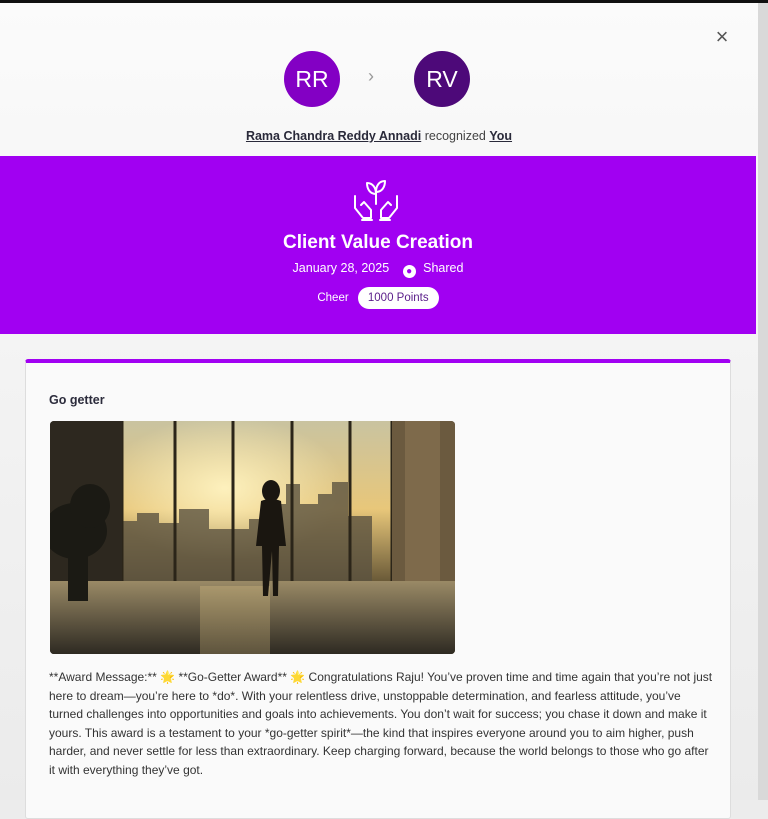 The height and width of the screenshot is (819, 768). Describe the element at coordinates (409, 271) in the screenshot. I see `globe-icon: ●` at that location.